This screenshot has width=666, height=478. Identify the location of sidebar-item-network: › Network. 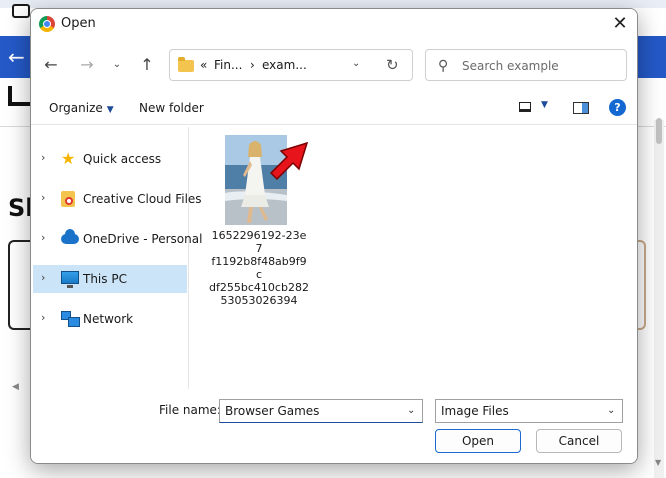
(110, 319).